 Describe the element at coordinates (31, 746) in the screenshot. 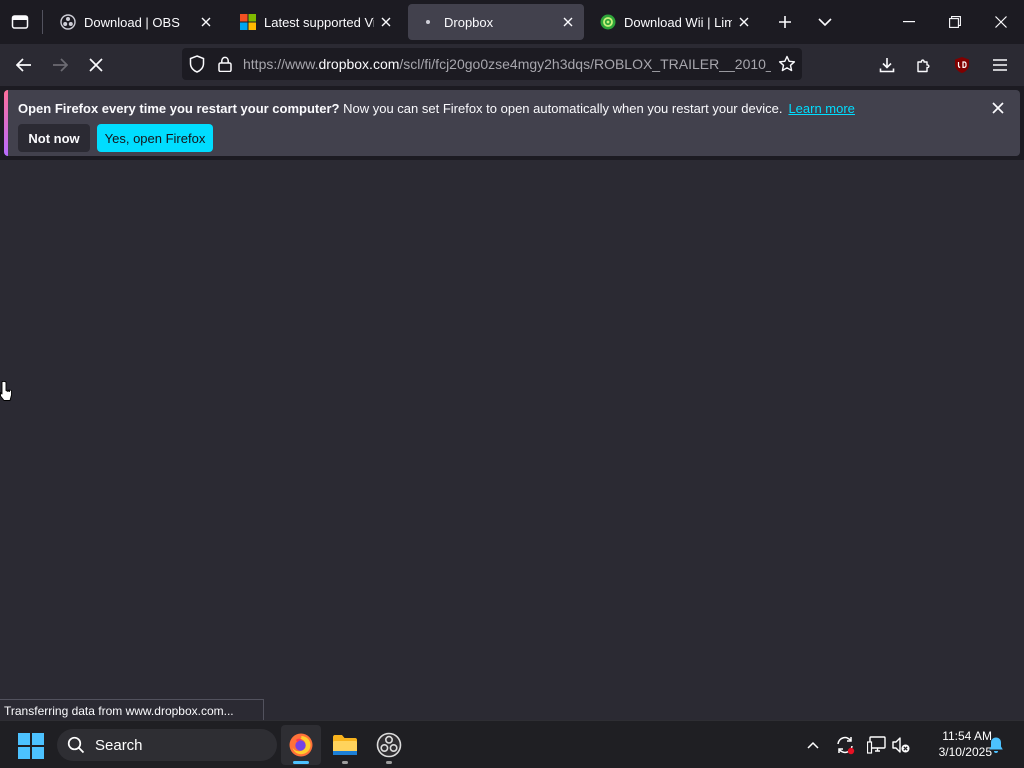

I see `windows-start-icon` at that location.